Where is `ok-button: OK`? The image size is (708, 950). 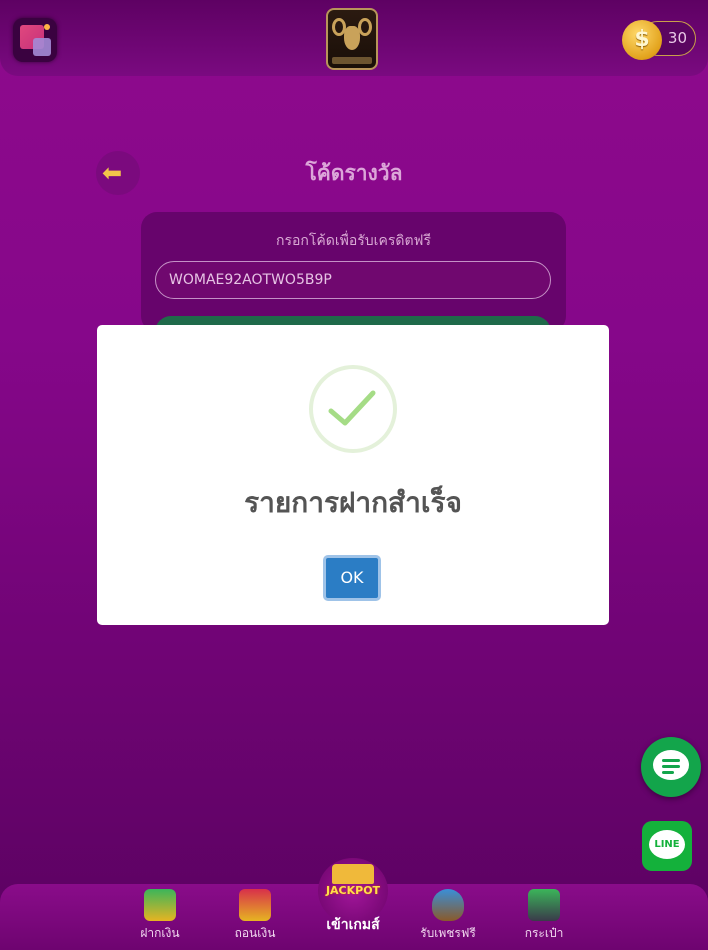
ok-button: OK is located at coordinates (352, 578).